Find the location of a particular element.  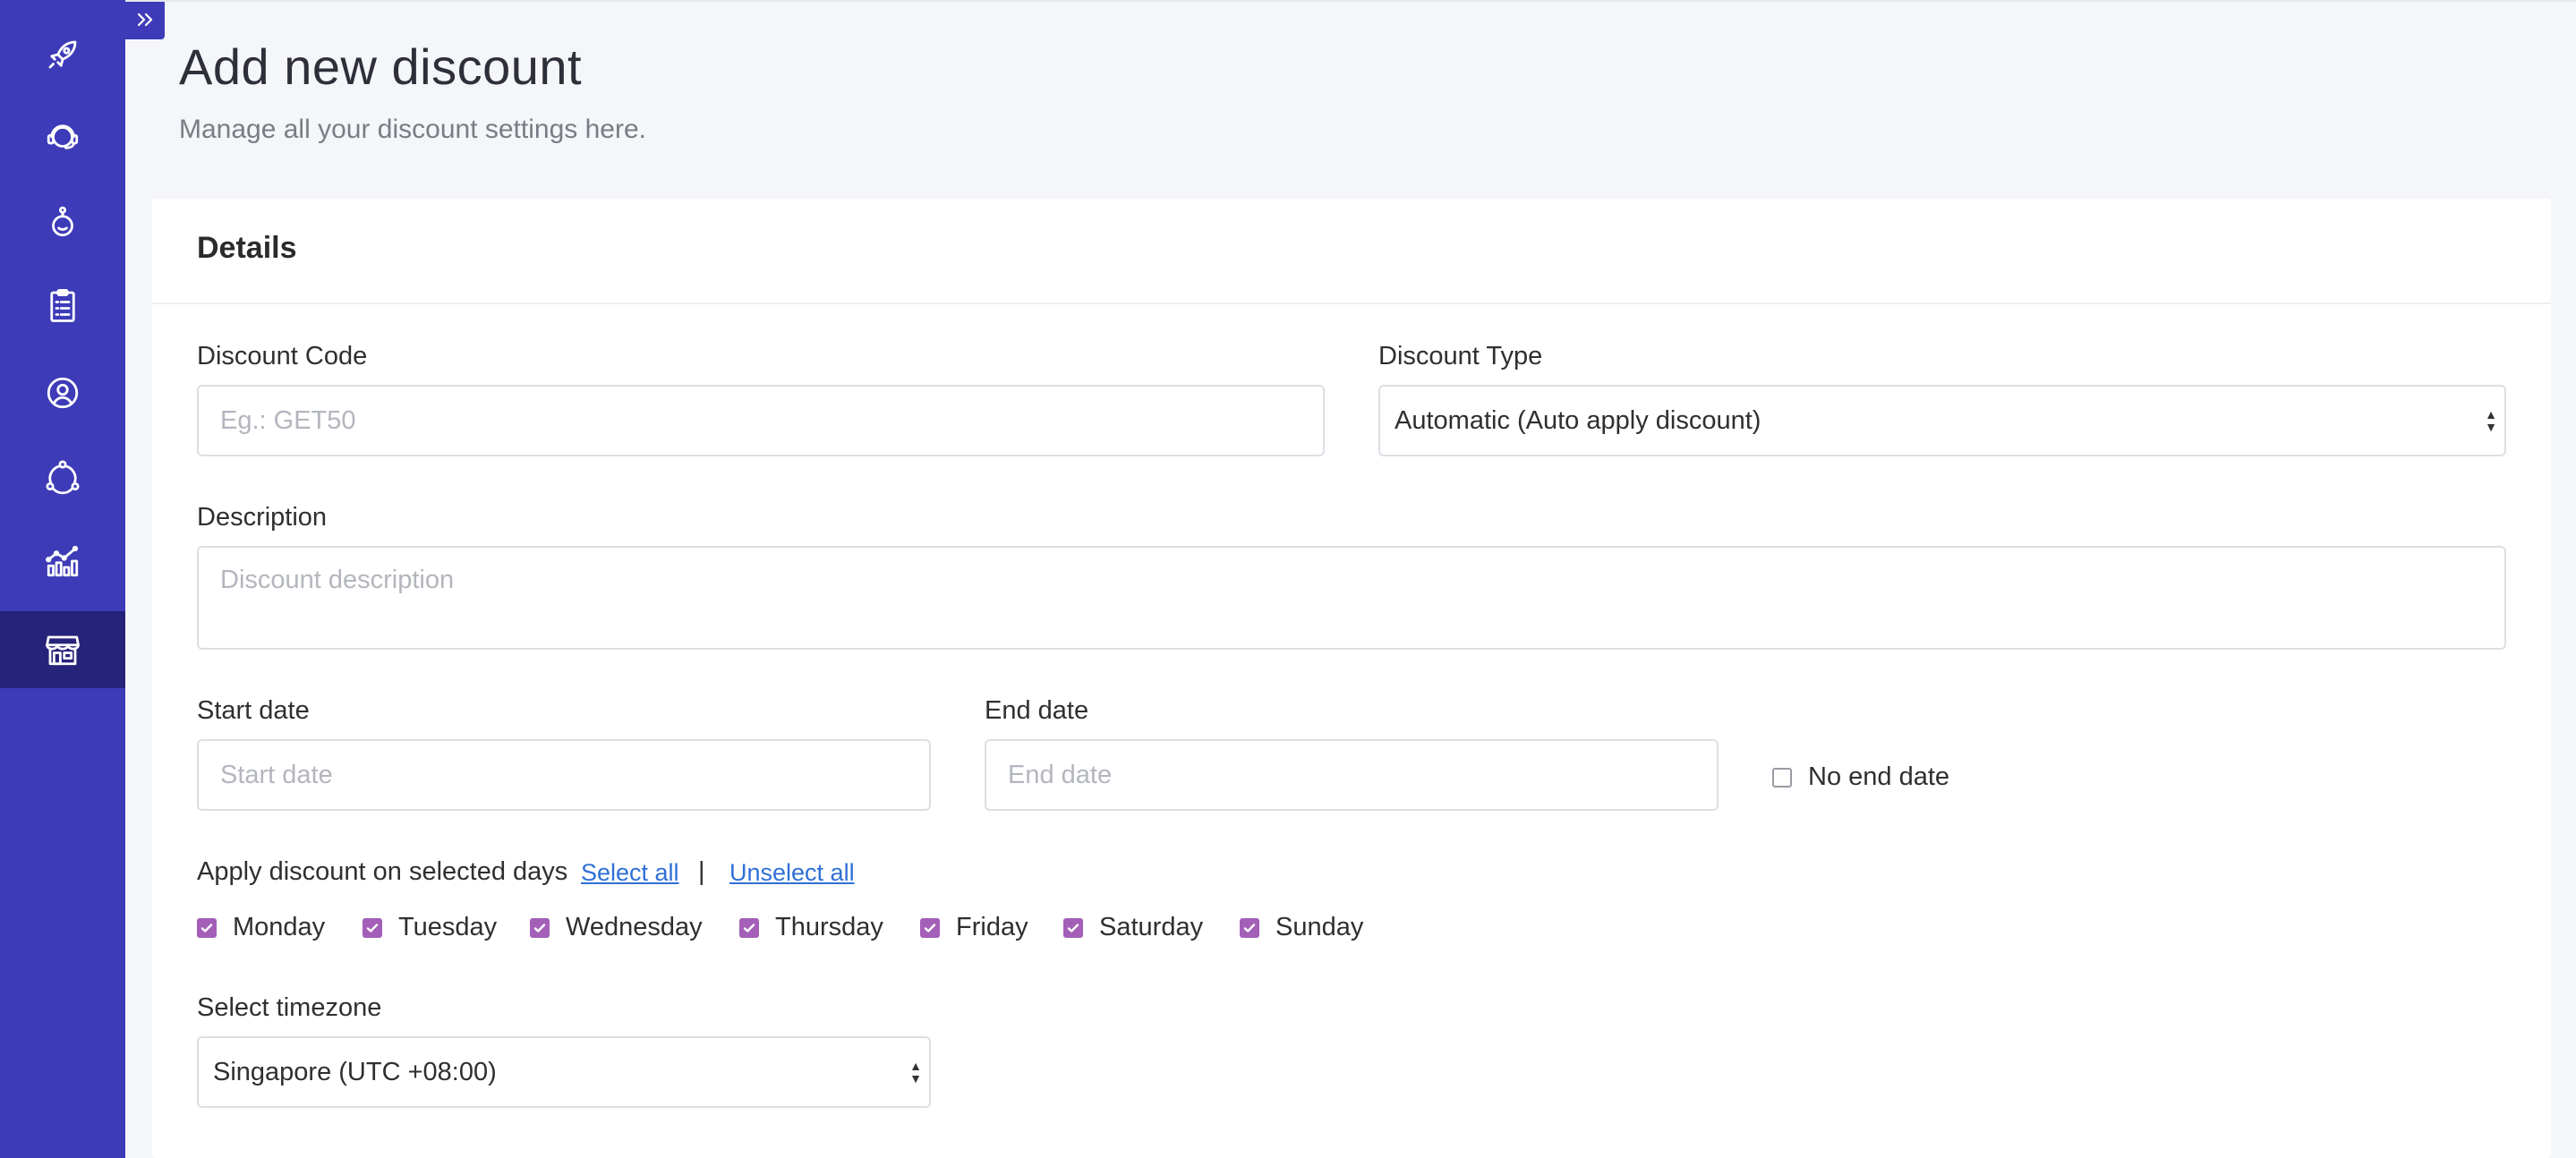

timezone-value: Singapore (UTC +08:00) is located at coordinates (355, 1071).